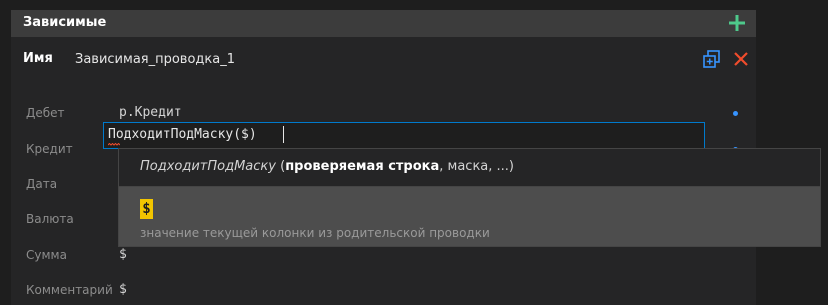 The height and width of the screenshot is (305, 828). What do you see at coordinates (280, 166) in the screenshot?
I see `signature-open-paren: (` at bounding box center [280, 166].